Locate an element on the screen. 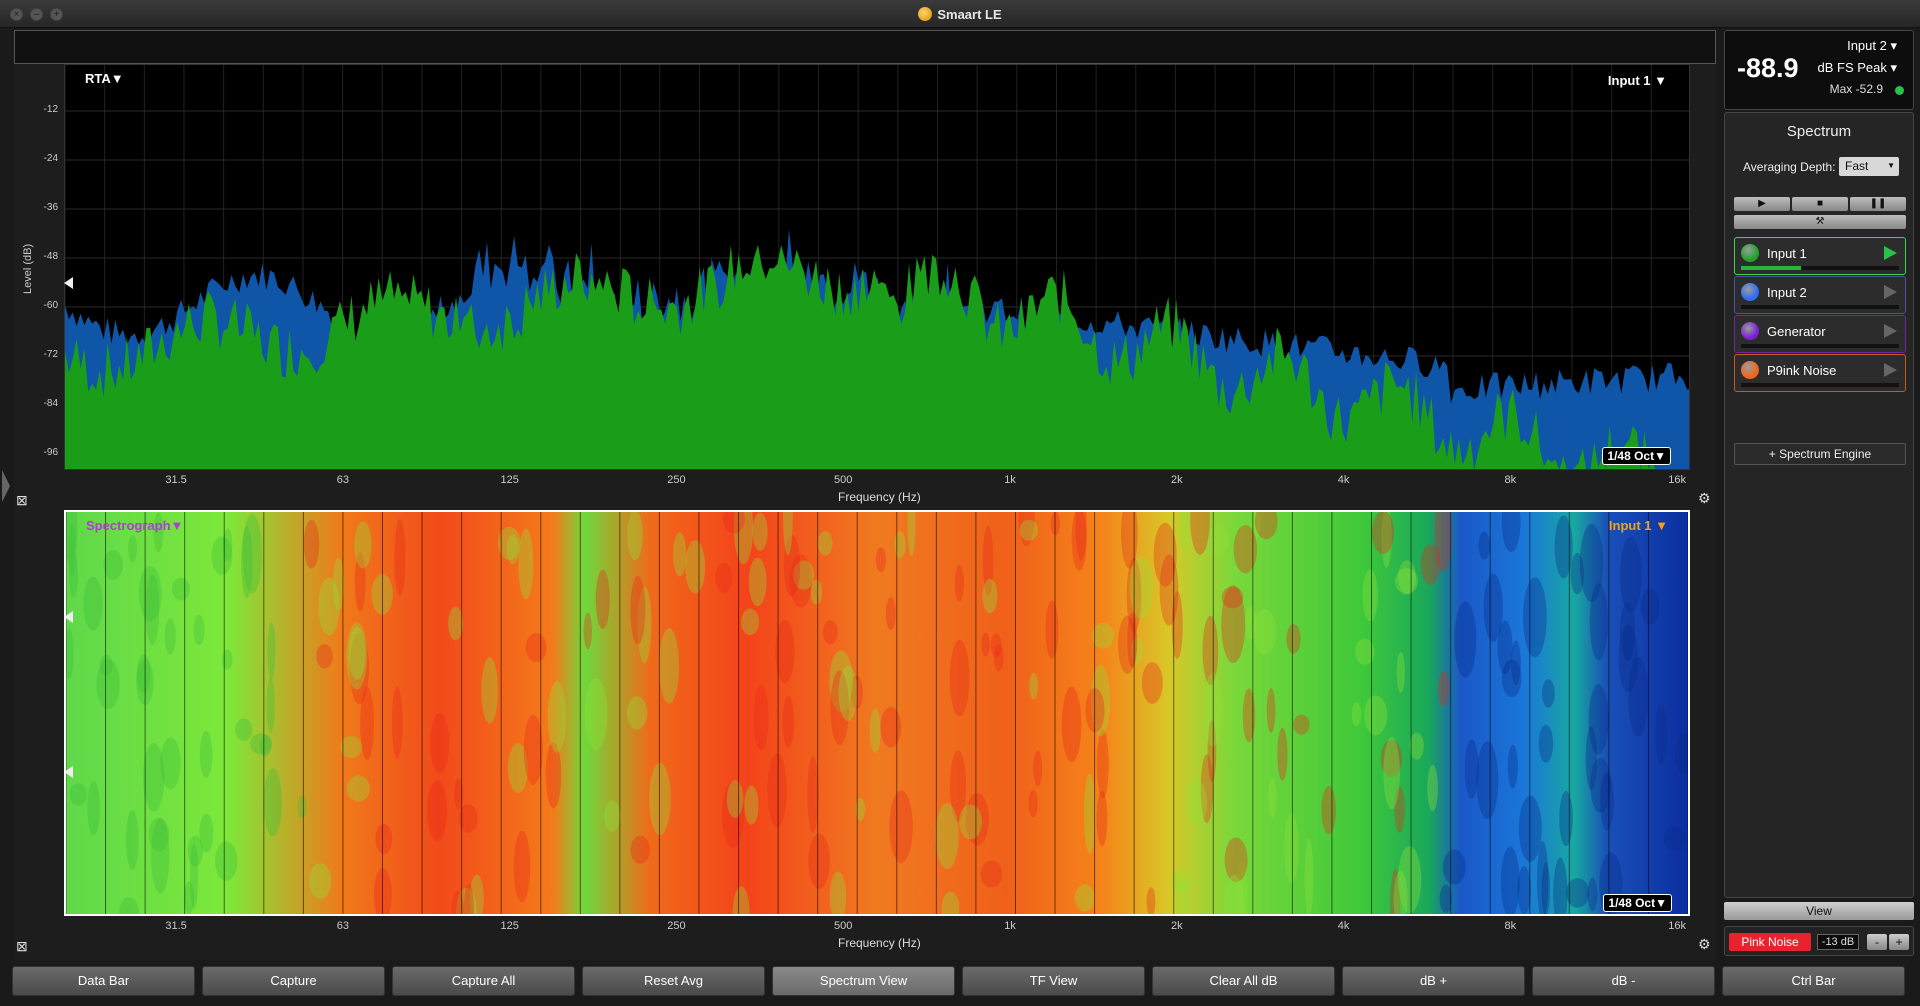  data-bar is located at coordinates (865, 47).